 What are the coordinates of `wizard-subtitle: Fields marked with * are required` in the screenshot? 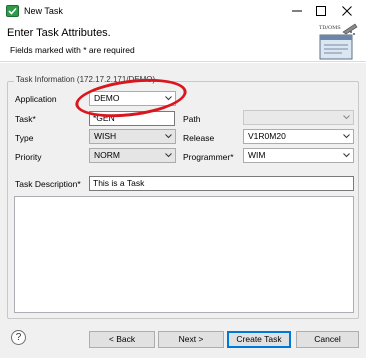 It's located at (72, 50).